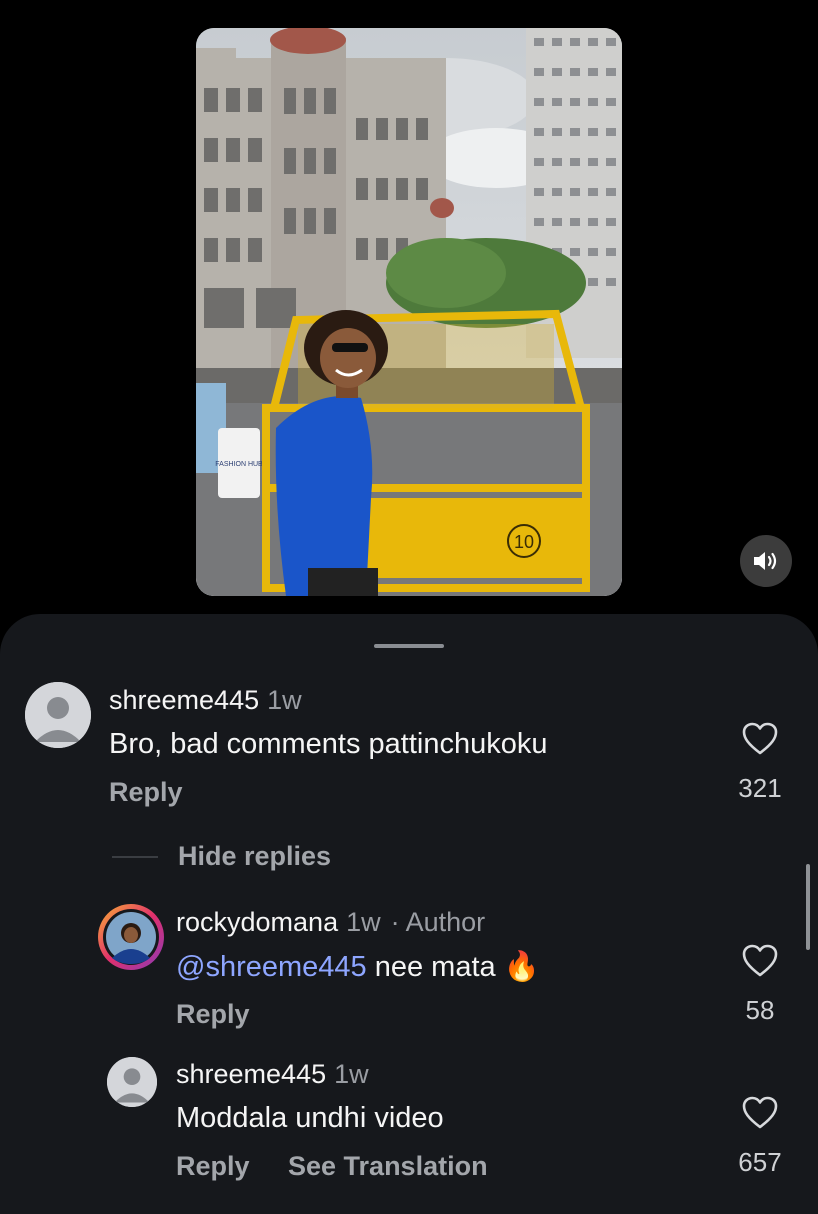 This screenshot has height=1214, width=818. What do you see at coordinates (251, 1074) in the screenshot?
I see `reply-username: shreeme445` at bounding box center [251, 1074].